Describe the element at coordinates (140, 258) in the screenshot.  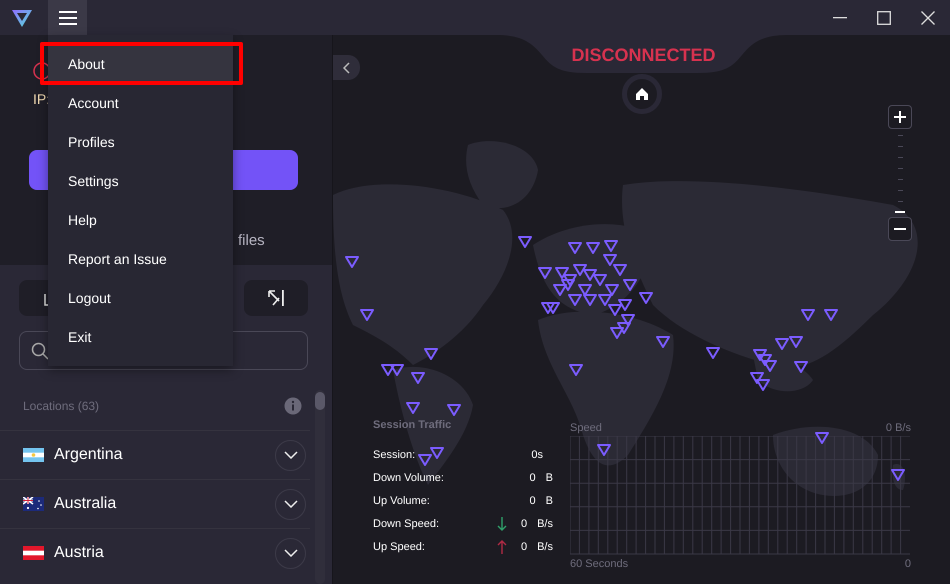
I see `menu-item: Report an Issue` at that location.